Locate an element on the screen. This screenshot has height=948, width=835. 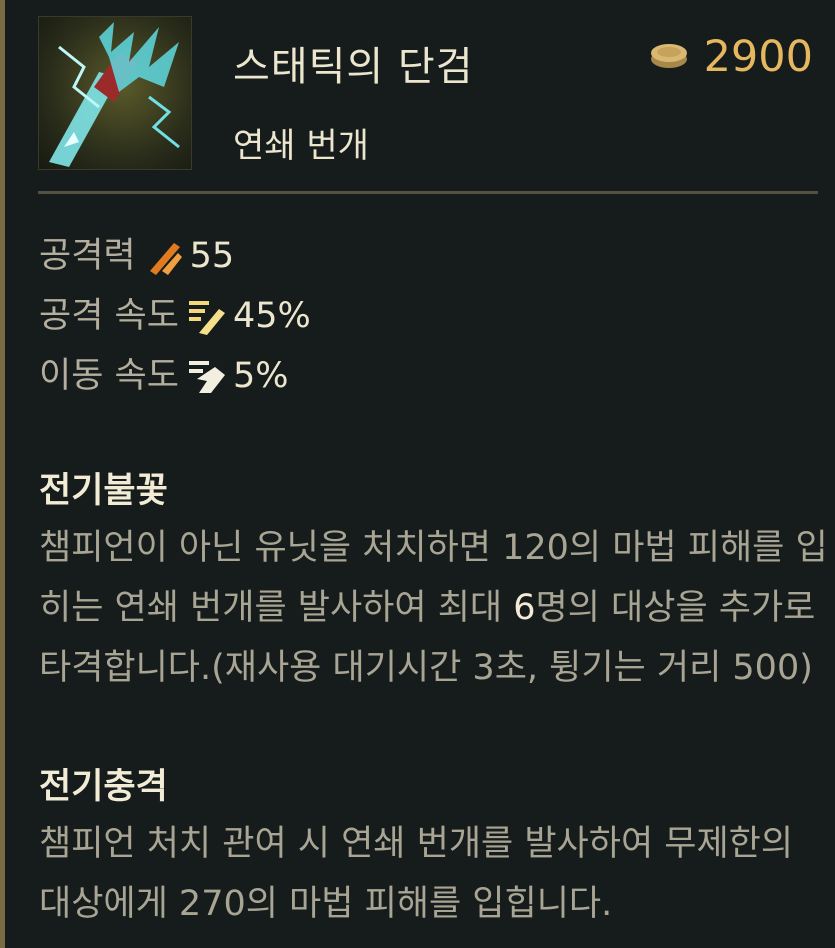
attack-damage-icon is located at coordinates (164, 256).